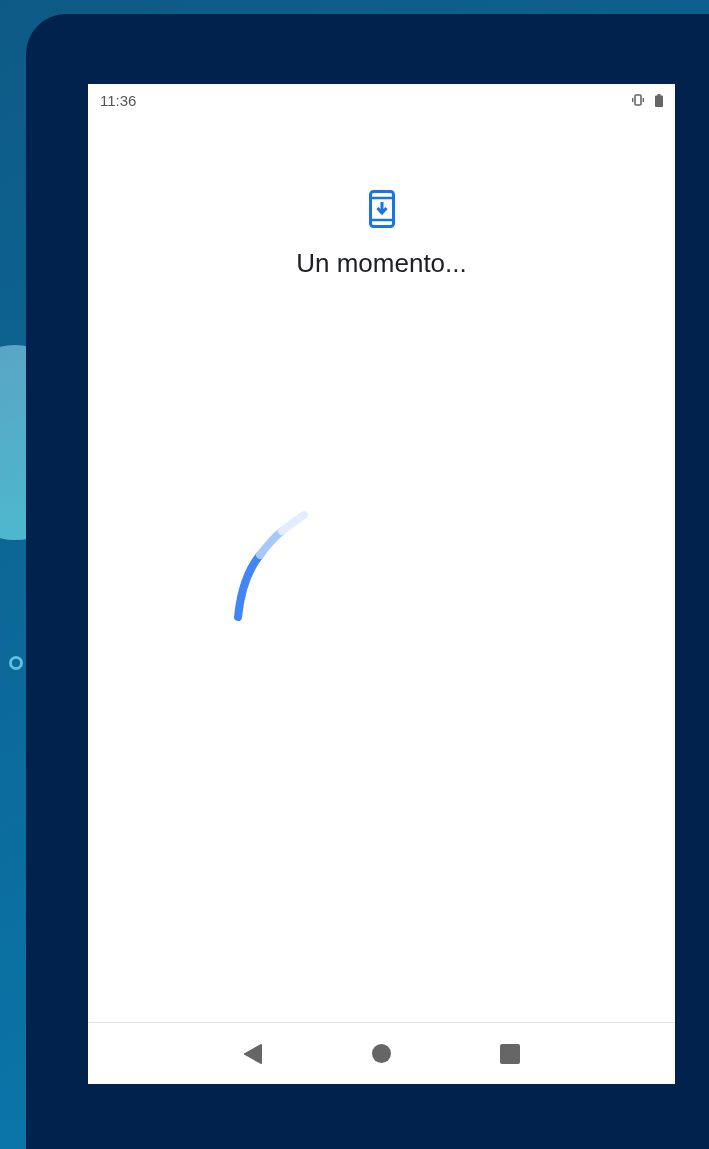 The width and height of the screenshot is (709, 1149). Describe the element at coordinates (16, 663) in the screenshot. I see `ring-icon` at that location.